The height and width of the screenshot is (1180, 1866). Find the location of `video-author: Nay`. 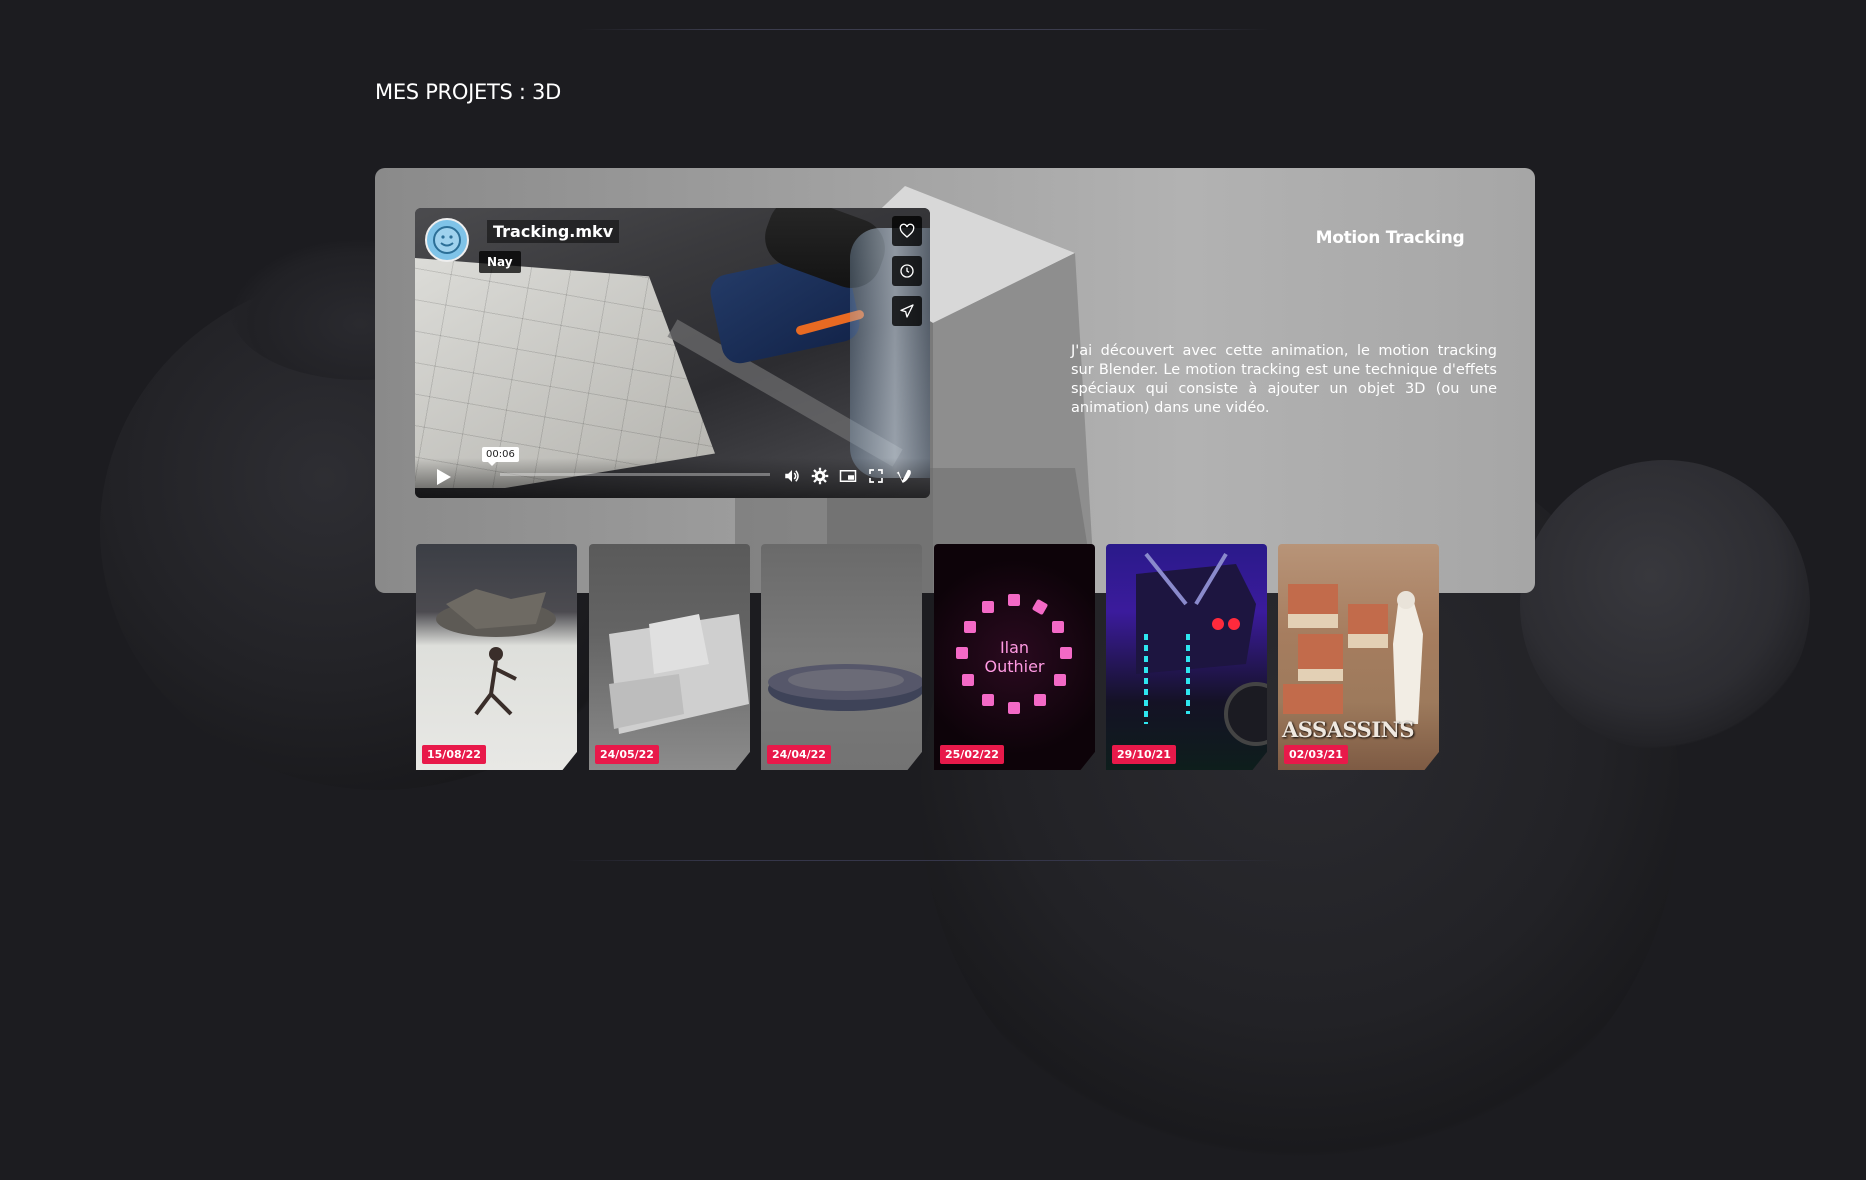

video-author: Nay is located at coordinates (500, 262).